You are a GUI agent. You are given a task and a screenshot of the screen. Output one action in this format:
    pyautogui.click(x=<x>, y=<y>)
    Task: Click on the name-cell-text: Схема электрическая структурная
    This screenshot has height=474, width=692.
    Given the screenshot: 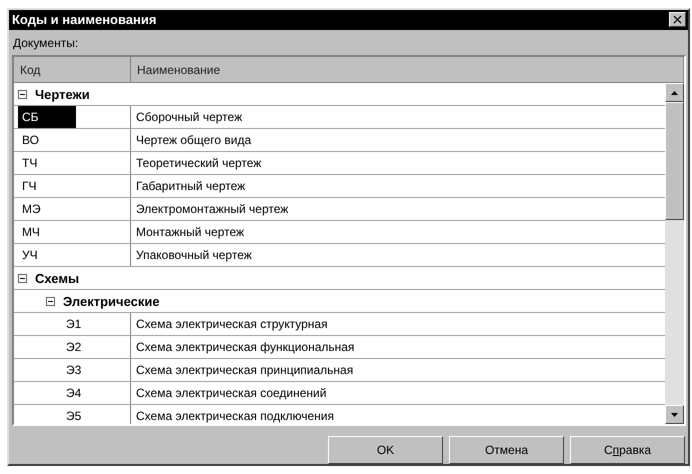 What is the action you would take?
    pyautogui.click(x=231, y=324)
    